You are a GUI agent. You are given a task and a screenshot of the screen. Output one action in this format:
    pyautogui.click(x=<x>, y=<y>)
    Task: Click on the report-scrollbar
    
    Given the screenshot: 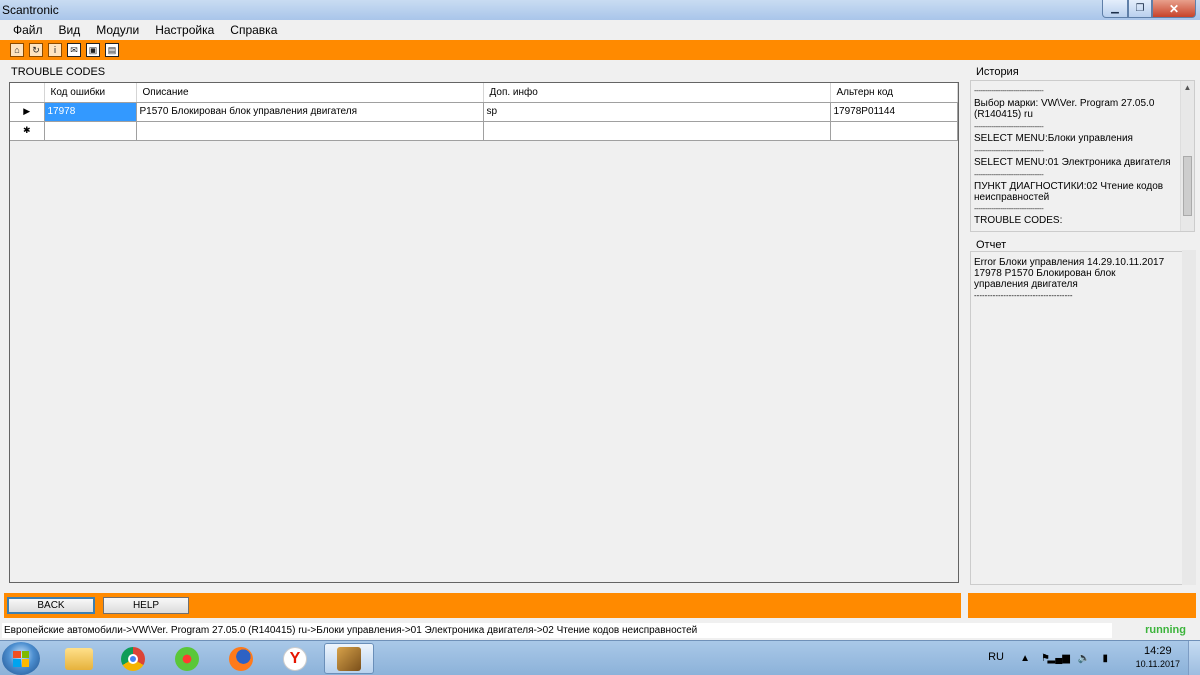 What is the action you would take?
    pyautogui.click(x=1189, y=417)
    